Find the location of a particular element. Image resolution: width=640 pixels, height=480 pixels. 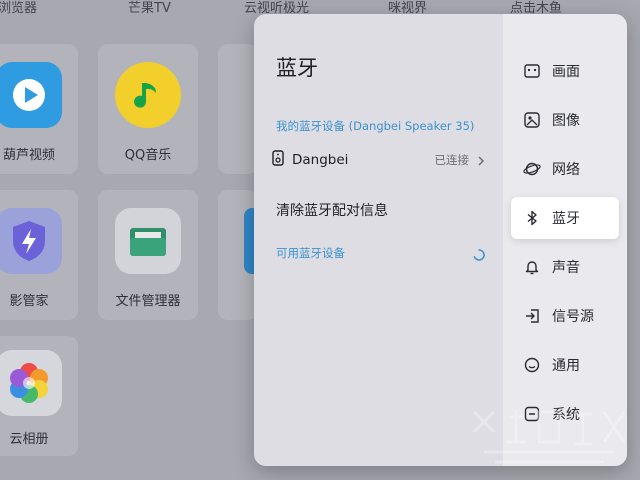

app-label: 影管家 is located at coordinates (29, 301).